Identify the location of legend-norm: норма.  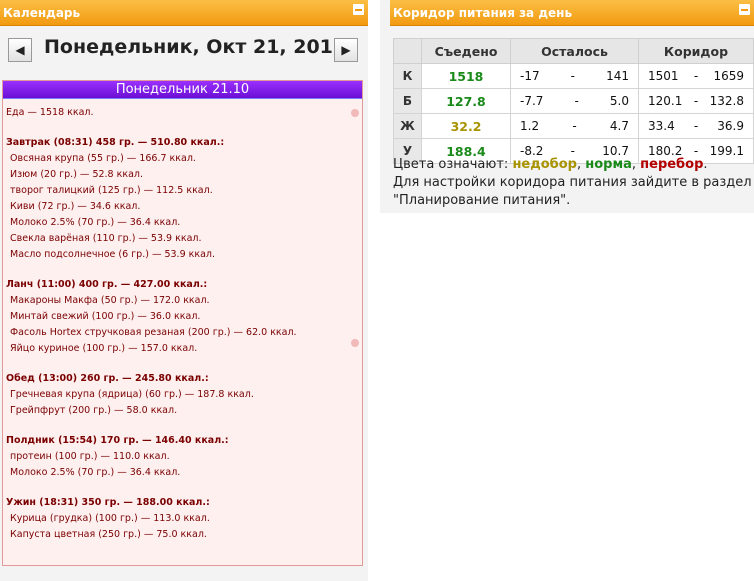
(608, 164).